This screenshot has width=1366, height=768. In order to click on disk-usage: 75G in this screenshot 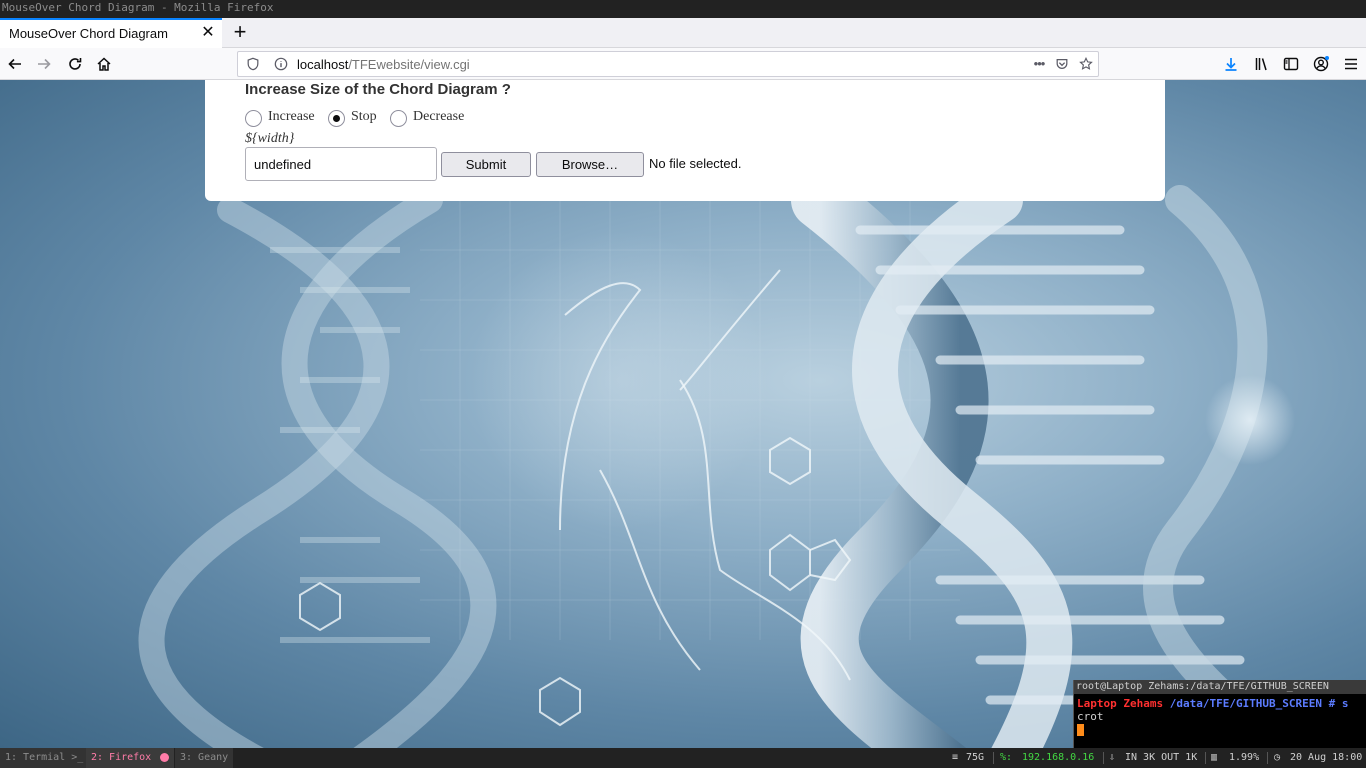, I will do `click(975, 757)`.